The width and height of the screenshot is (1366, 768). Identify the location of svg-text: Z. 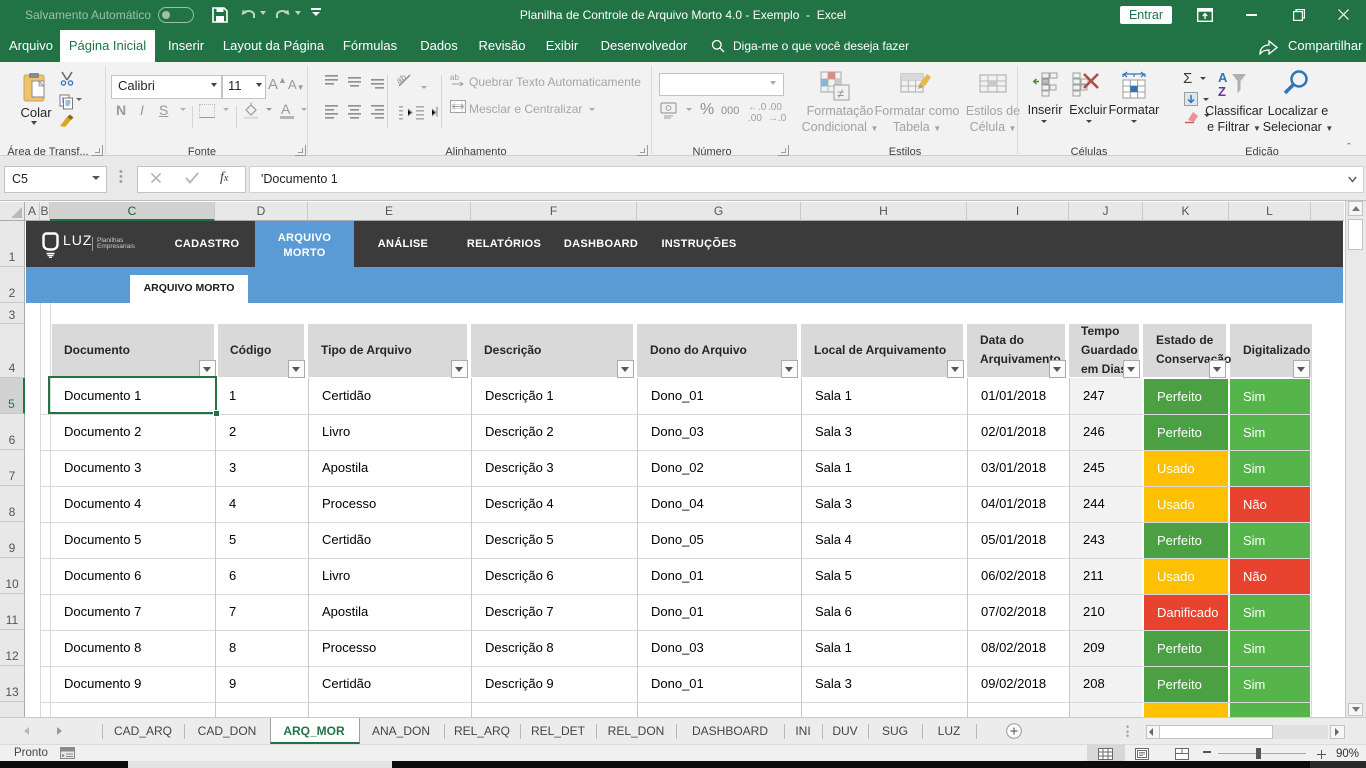
(1222, 91).